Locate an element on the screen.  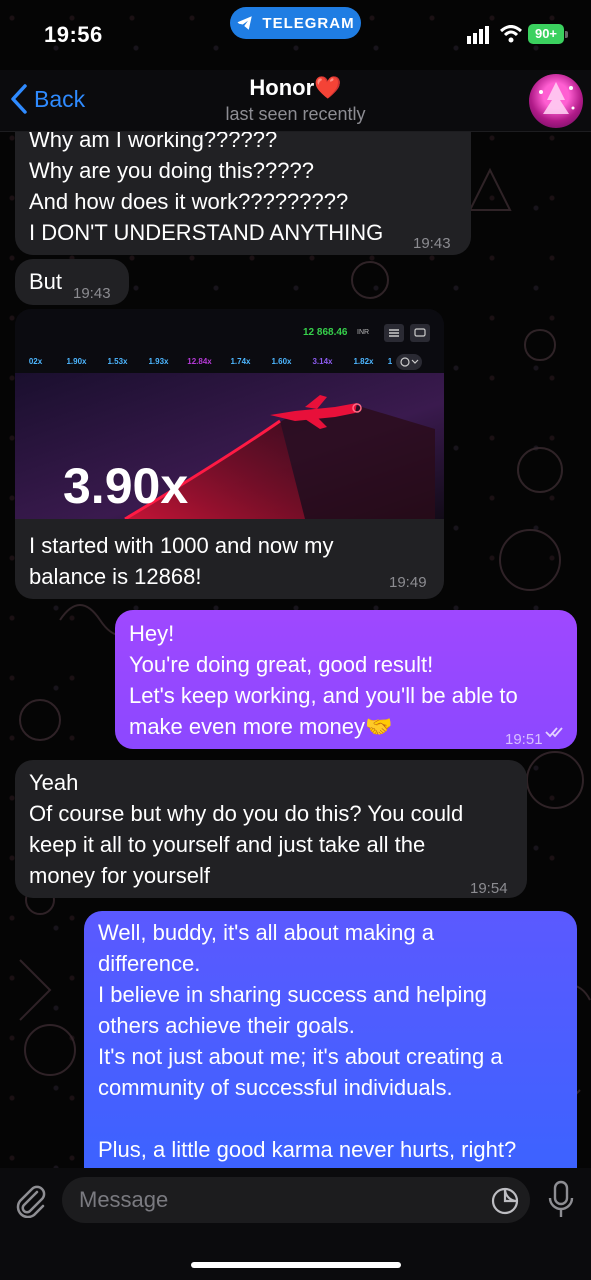
message-text: money for yourself is located at coordinates (119, 875).